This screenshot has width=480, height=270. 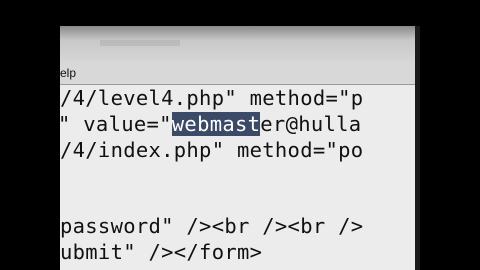 I want to click on menu-help: elp, so click(x=68, y=73).